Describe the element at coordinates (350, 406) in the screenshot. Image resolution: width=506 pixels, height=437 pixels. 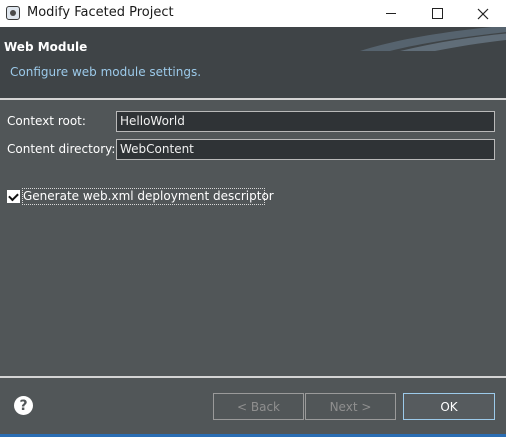
I see `next-button: Next >` at that location.